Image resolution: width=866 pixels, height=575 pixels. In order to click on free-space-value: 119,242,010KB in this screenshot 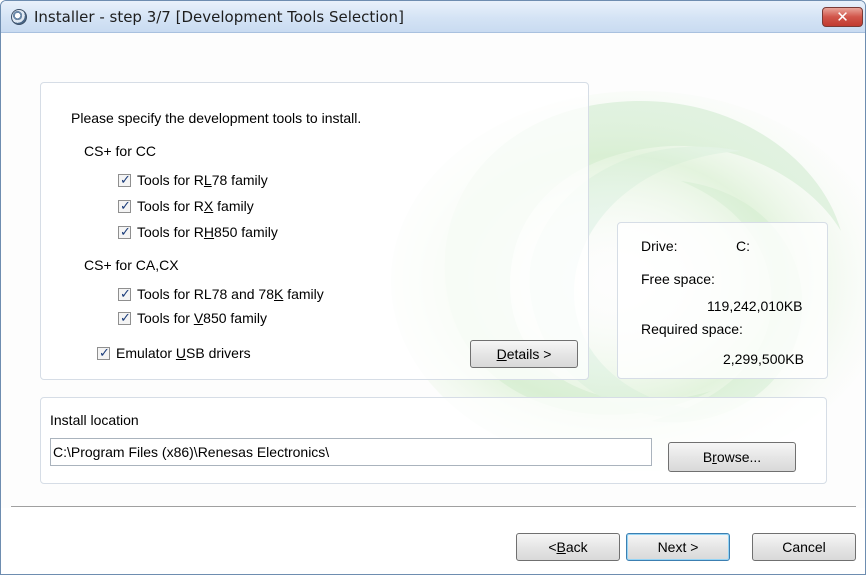, I will do `click(755, 306)`.